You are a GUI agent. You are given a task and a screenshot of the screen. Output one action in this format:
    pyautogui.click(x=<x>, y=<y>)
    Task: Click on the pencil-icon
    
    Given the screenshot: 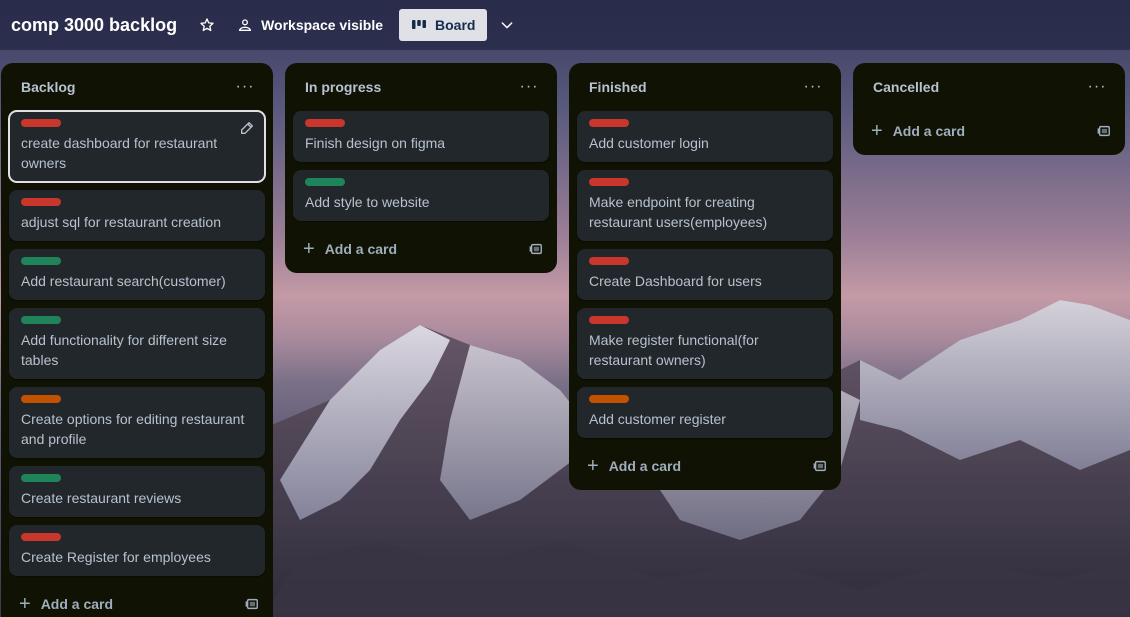 What is the action you would take?
    pyautogui.click(x=247, y=128)
    